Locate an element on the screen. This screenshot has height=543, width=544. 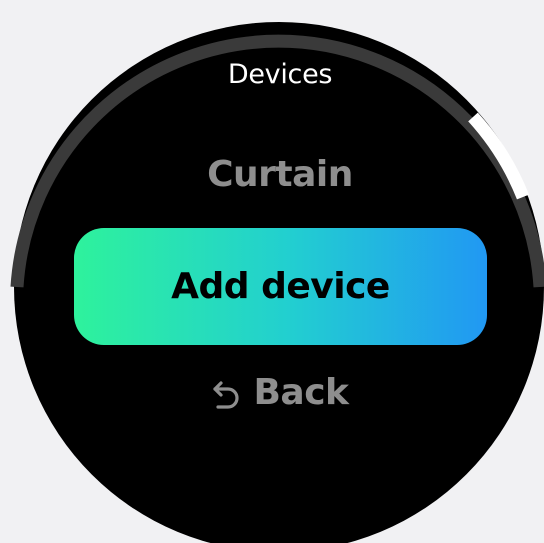
add-device-label: Add device is located at coordinates (280, 286).